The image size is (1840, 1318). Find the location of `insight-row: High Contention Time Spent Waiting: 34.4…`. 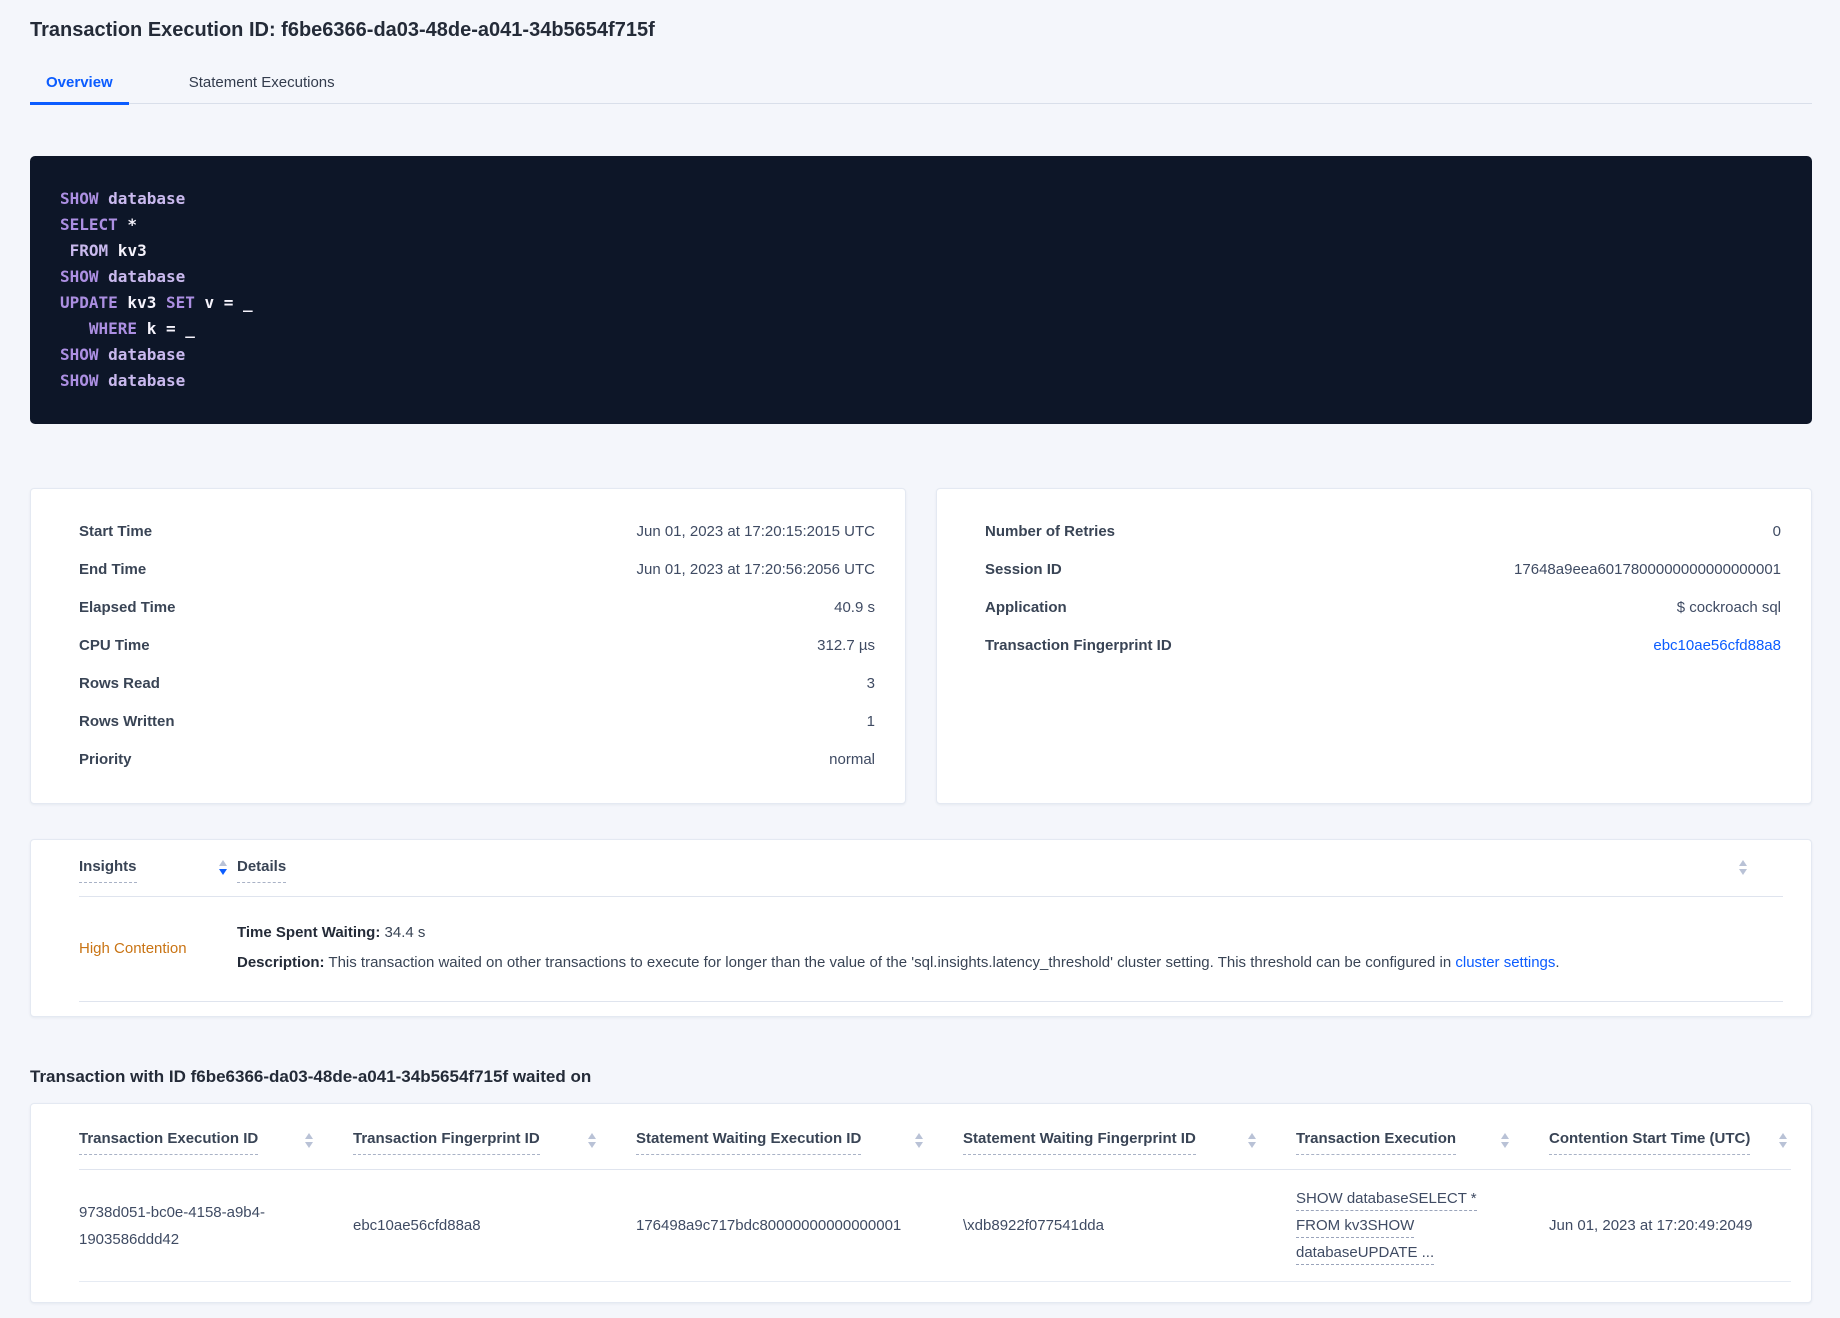

insight-row: High Contention Time Spent Waiting: 34.4… is located at coordinates (931, 949).